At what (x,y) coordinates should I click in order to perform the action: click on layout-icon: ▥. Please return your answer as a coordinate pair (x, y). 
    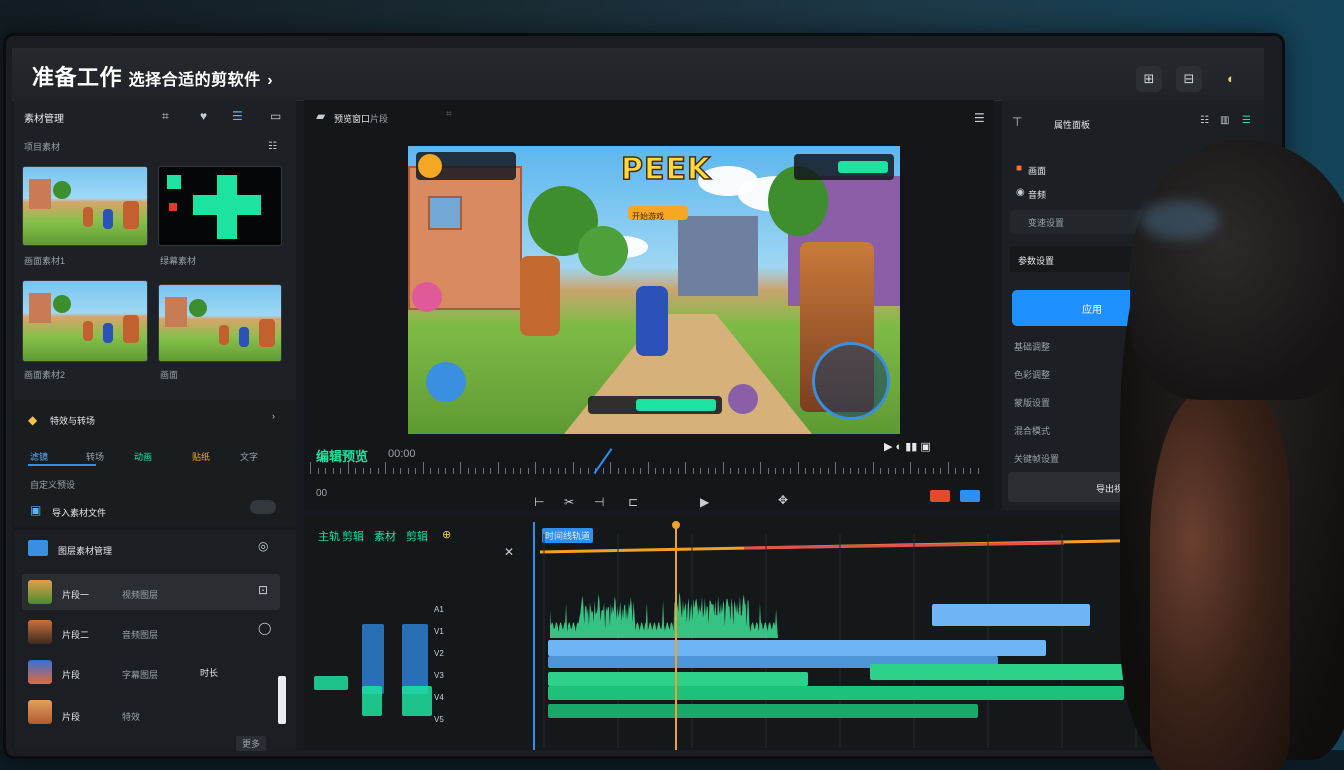
    Looking at the image, I should click on (1224, 121).